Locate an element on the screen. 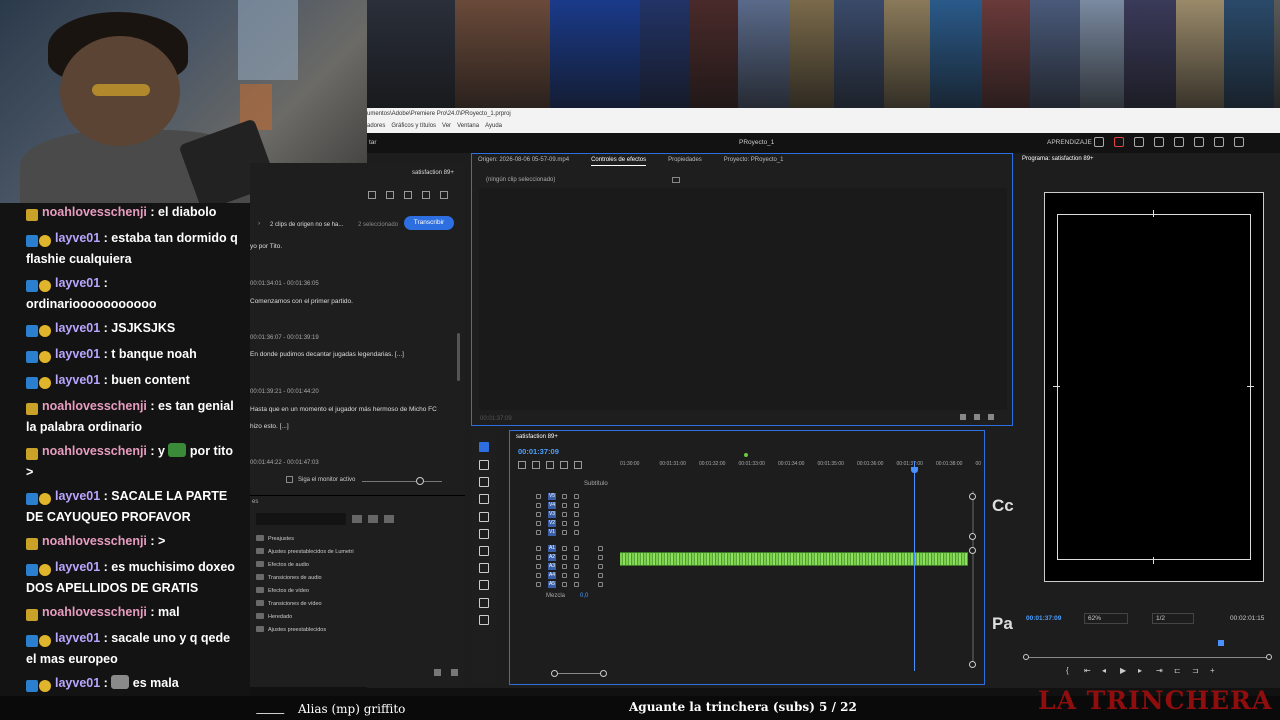 The image size is (1280, 720). effects-folder: Ajustes preestablecidos de Lumetri is located at coordinates (305, 551).